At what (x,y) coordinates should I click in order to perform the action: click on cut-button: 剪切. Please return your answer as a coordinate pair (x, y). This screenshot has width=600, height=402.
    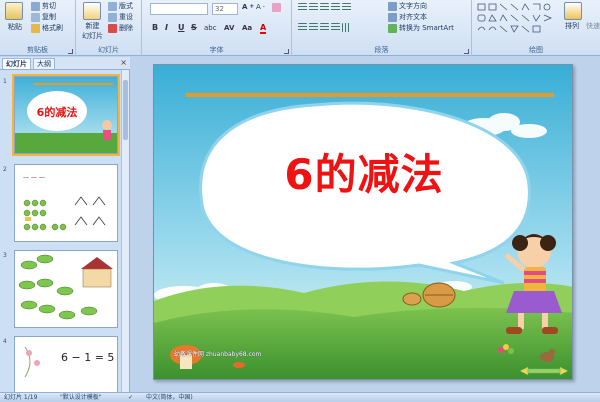
    Looking at the image, I should click on (43, 6).